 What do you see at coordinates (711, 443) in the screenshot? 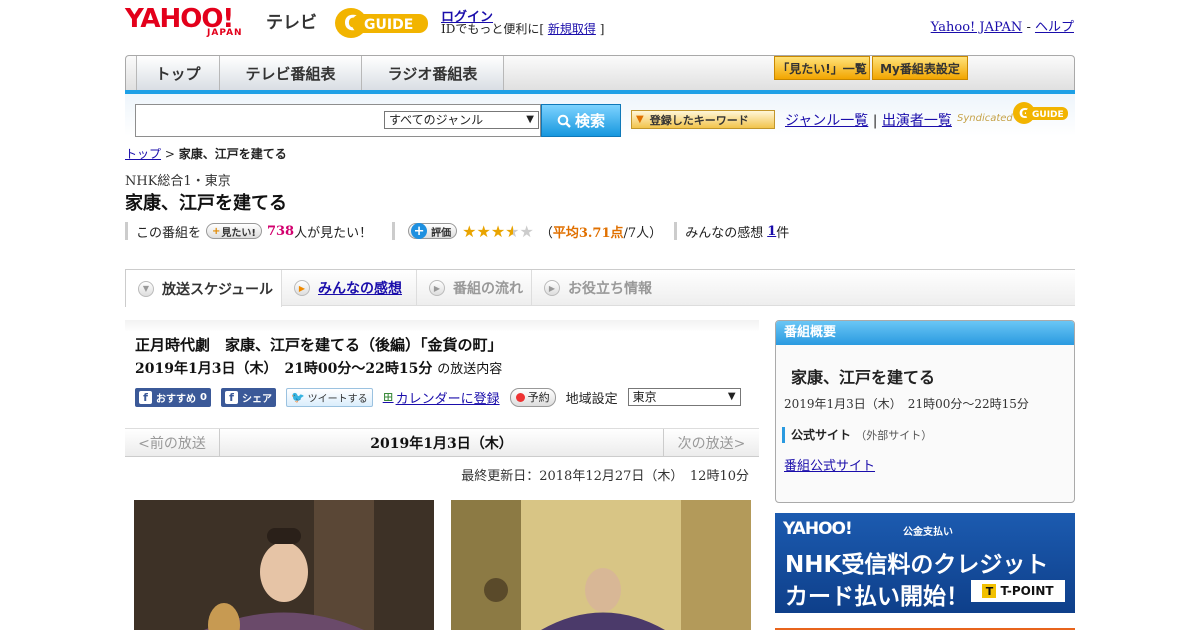
I see `next-broadcast-link: 次の放送>` at bounding box center [711, 443].